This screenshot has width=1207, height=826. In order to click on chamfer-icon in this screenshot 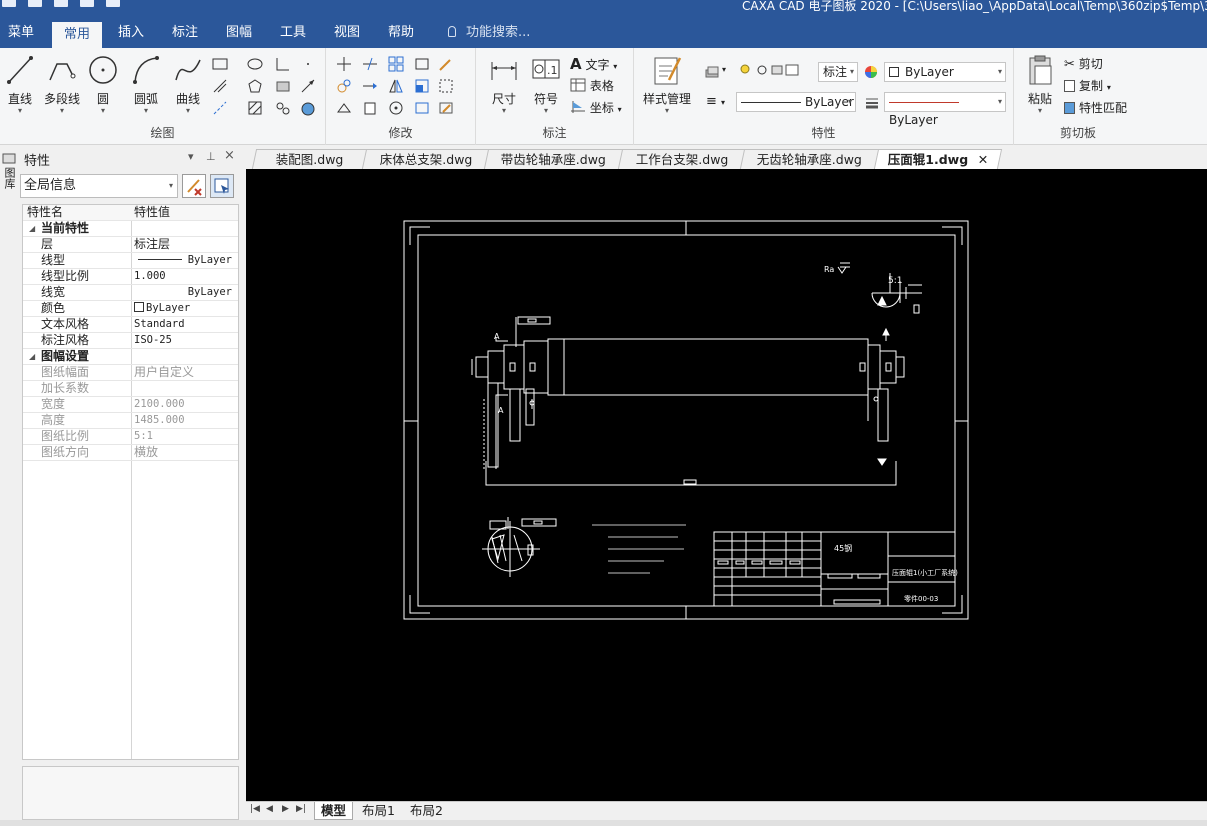, I will do `click(422, 108)`.